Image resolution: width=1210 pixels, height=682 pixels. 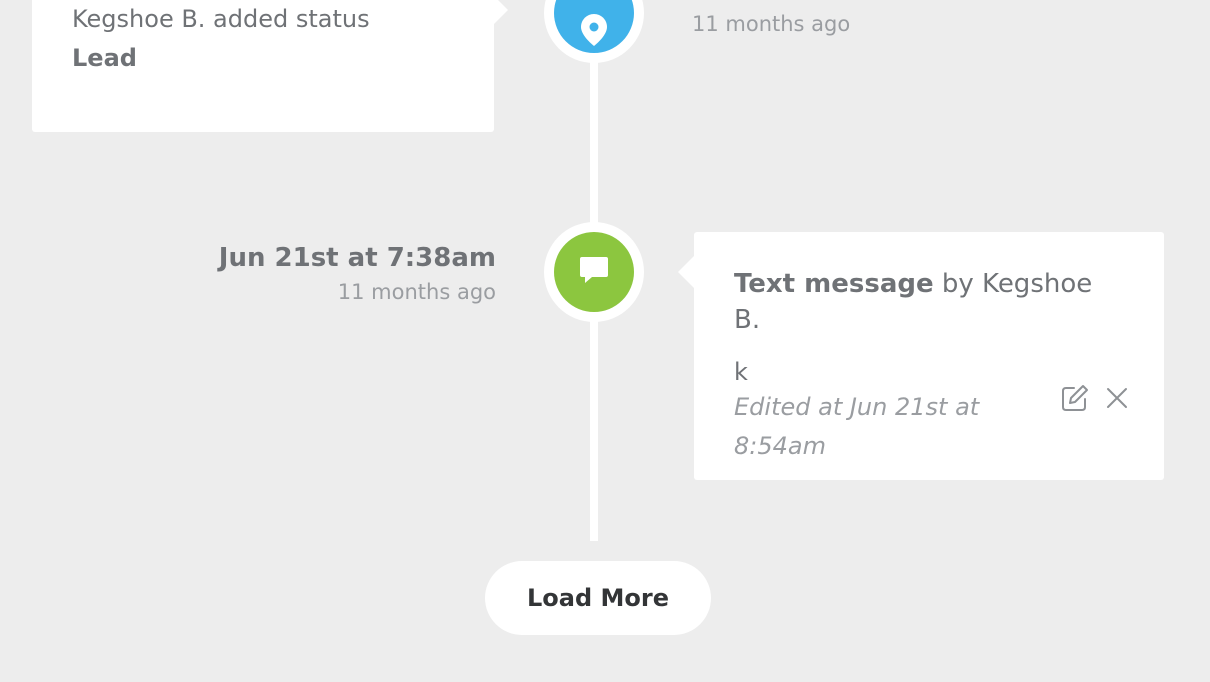 I want to click on sms-event-title: Text message by Kegshoe B., so click(x=929, y=302).